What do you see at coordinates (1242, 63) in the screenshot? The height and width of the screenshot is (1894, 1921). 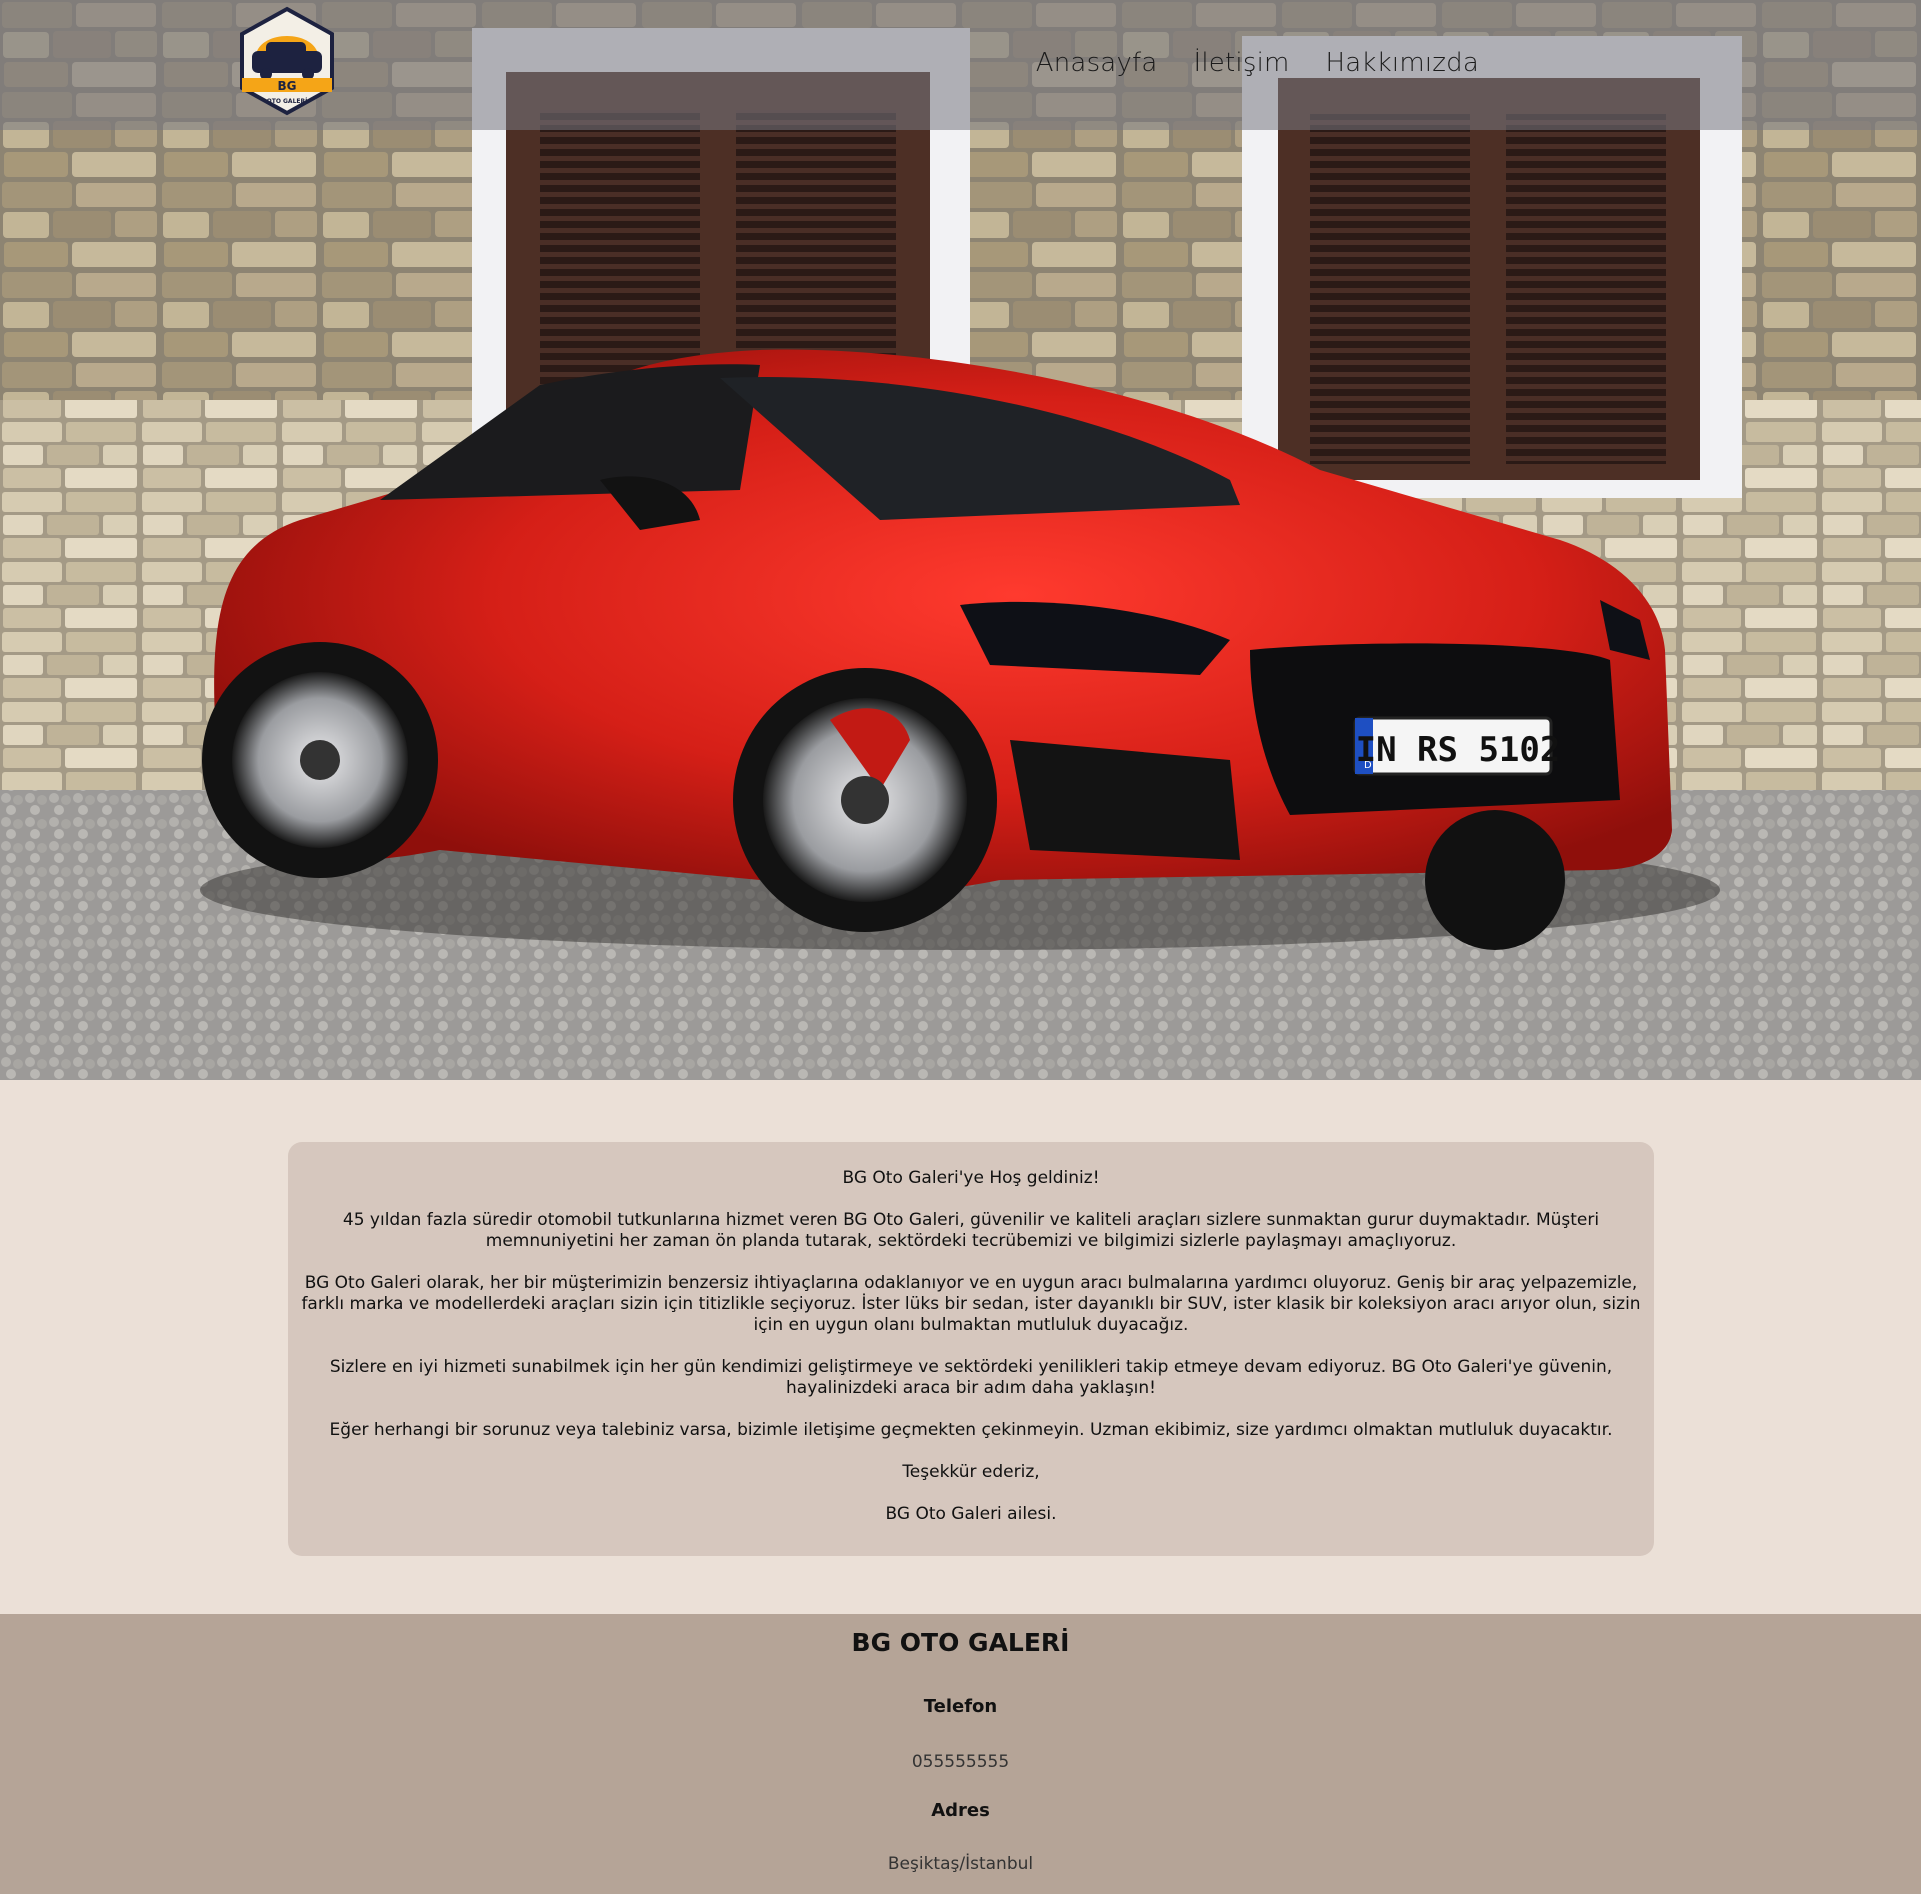 I see `nav-link-iletisim: İletişim` at bounding box center [1242, 63].